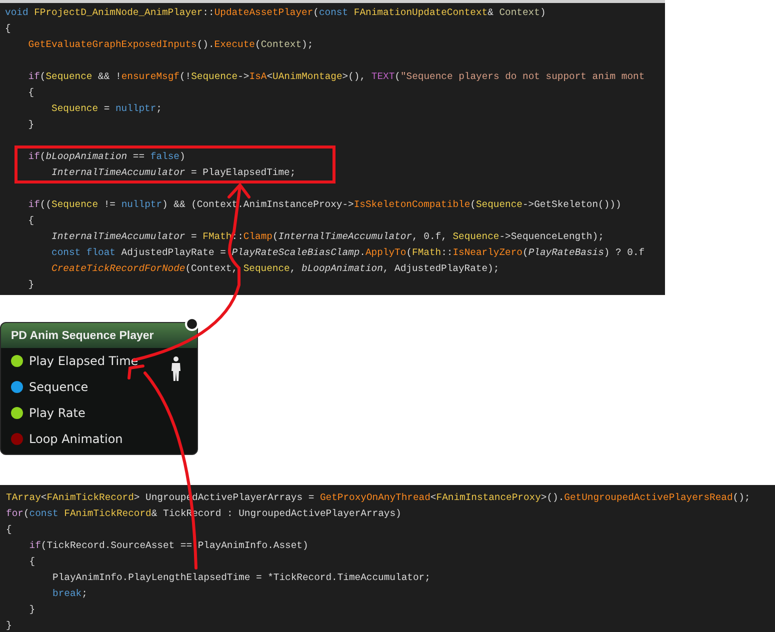 This screenshot has height=632, width=775. I want to click on pin-label: Loop Animation, so click(76, 439).